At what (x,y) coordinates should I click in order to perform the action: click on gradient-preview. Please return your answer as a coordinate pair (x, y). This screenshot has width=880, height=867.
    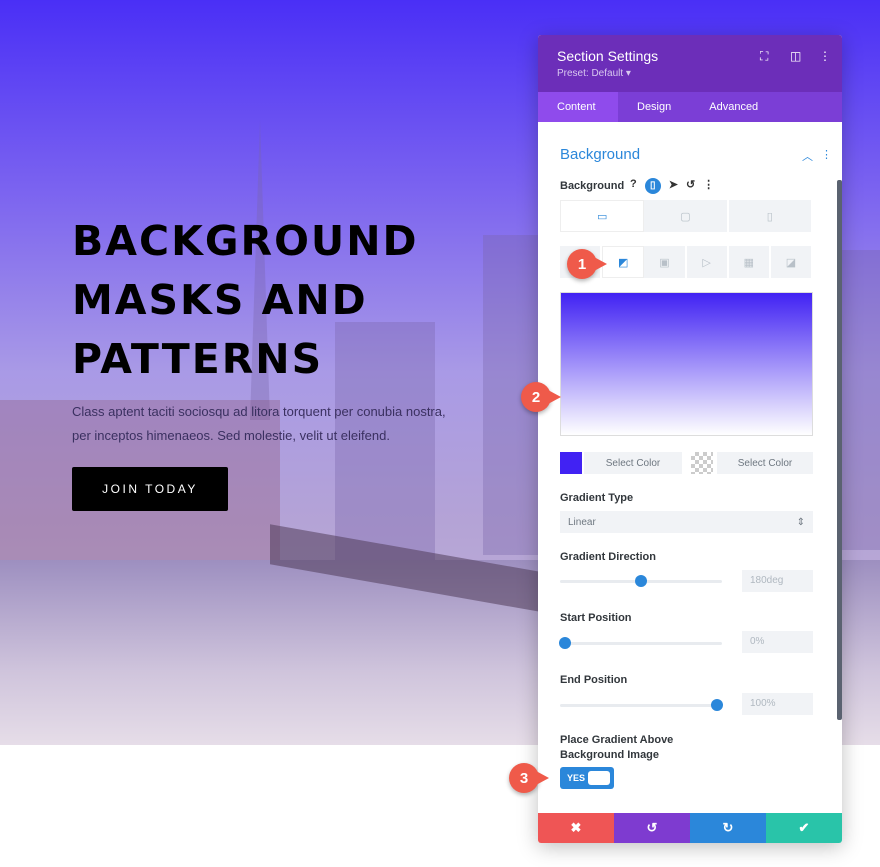
    Looking at the image, I should click on (686, 364).